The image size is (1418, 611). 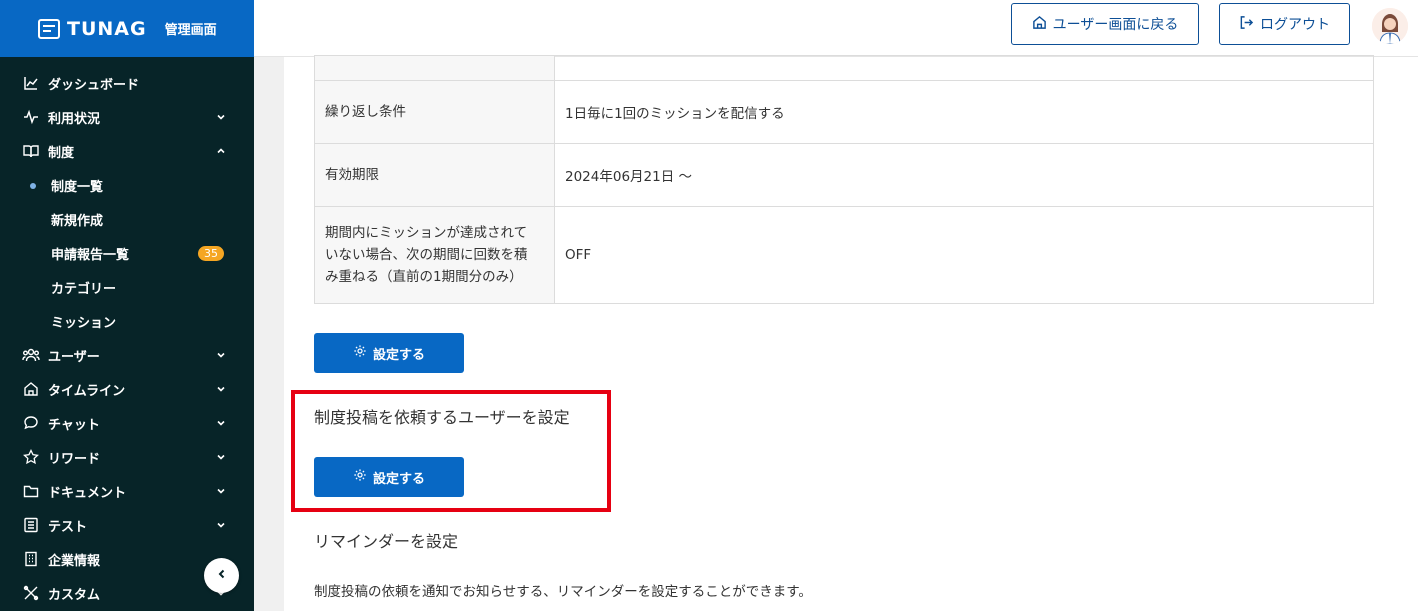 What do you see at coordinates (426, 255) in the screenshot?
I see `table-key-line: いない場合、次の期間に回数を積` at bounding box center [426, 255].